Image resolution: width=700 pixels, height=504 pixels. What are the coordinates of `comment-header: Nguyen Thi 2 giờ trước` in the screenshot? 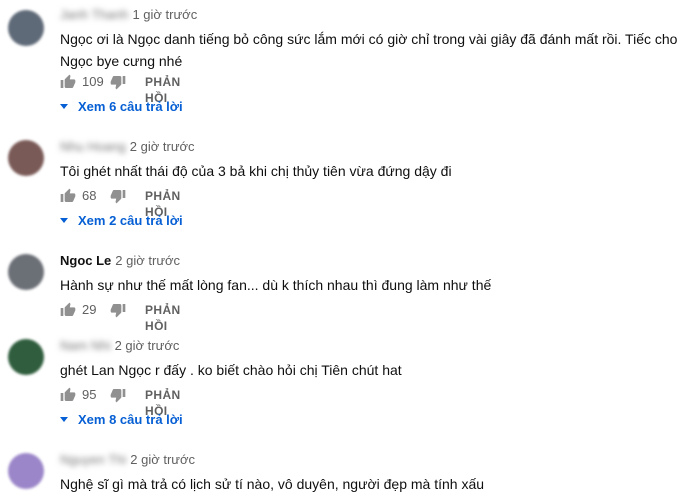 It's located at (127, 460).